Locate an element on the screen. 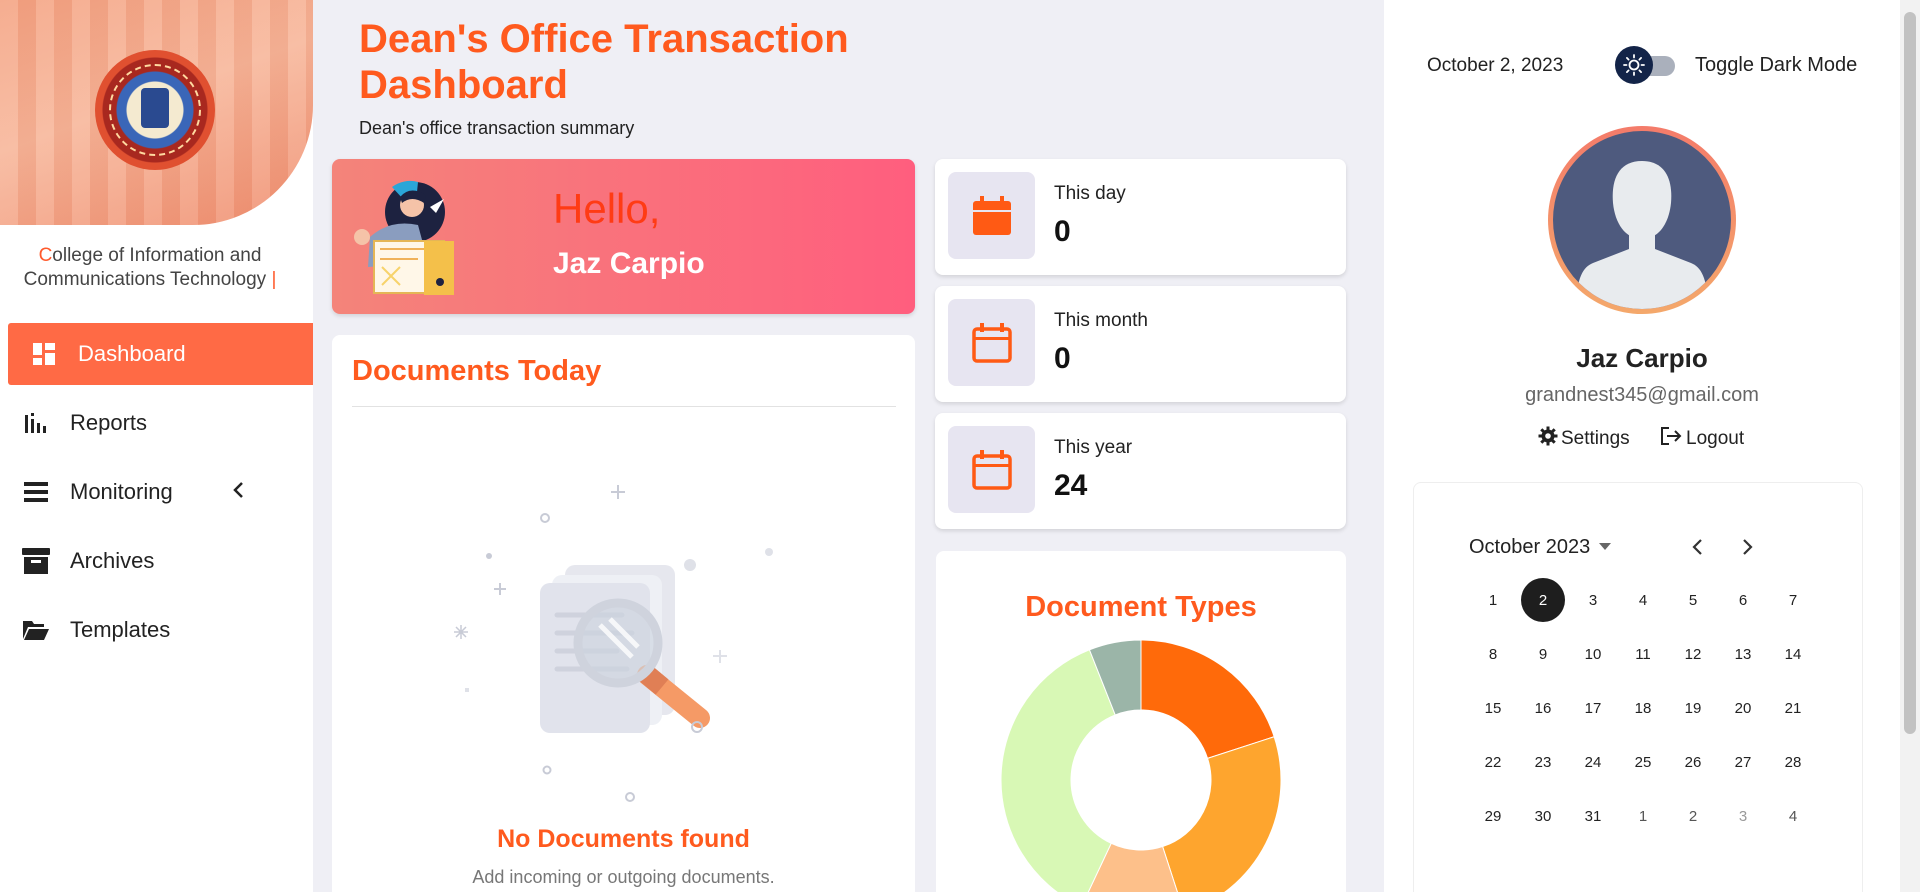 This screenshot has width=1920, height=892. dashboard-icon is located at coordinates (44, 354).